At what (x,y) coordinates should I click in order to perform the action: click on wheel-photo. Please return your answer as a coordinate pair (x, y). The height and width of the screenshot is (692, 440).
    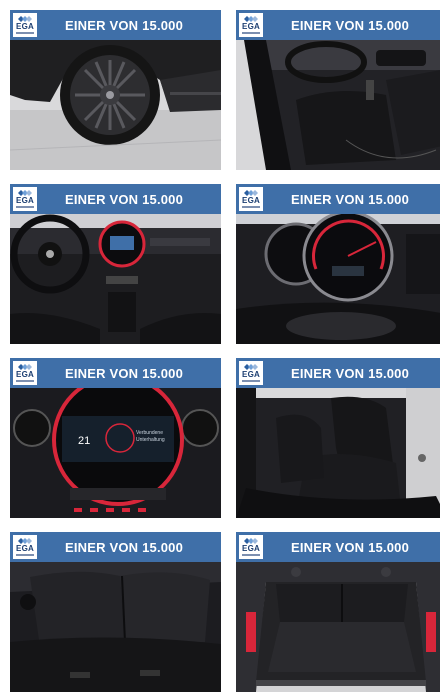
    Looking at the image, I should click on (115, 105).